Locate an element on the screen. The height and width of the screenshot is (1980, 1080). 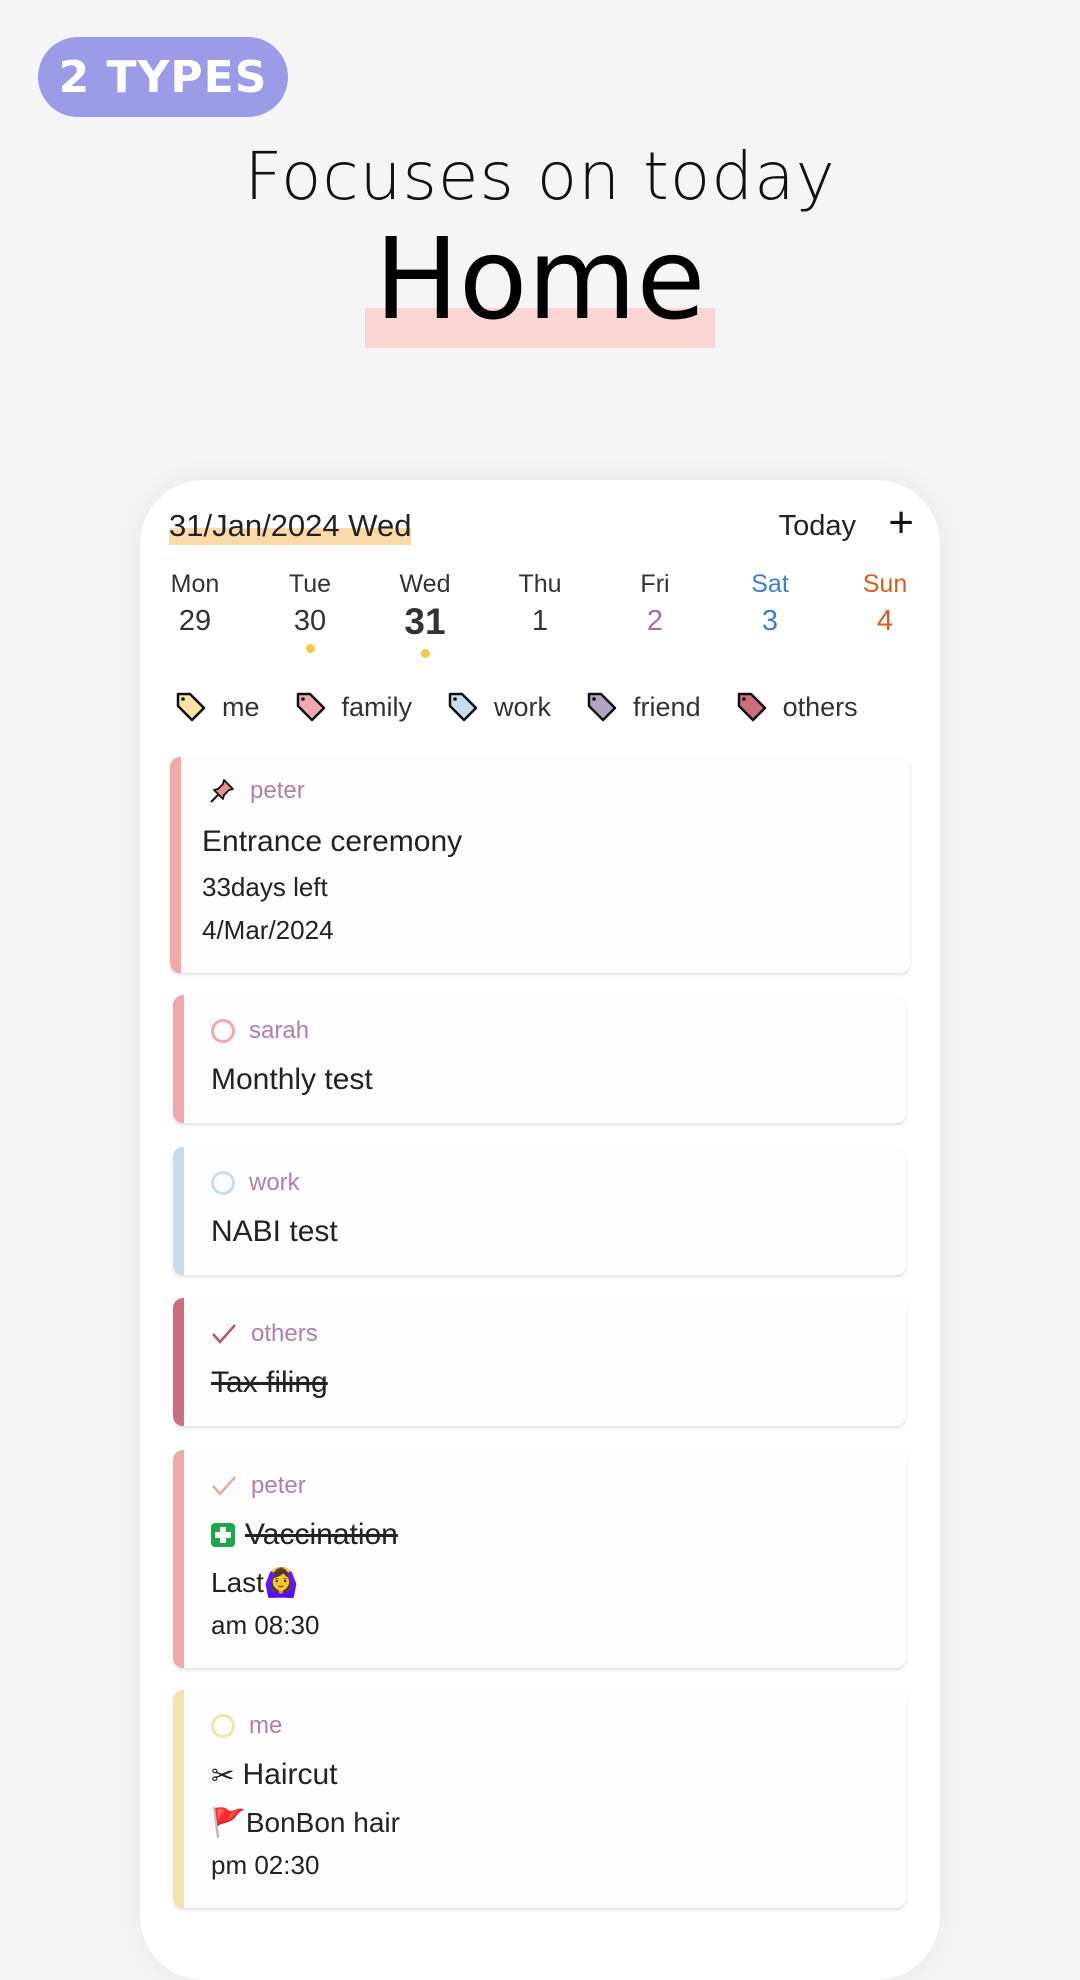
tag-label: family is located at coordinates (377, 706).